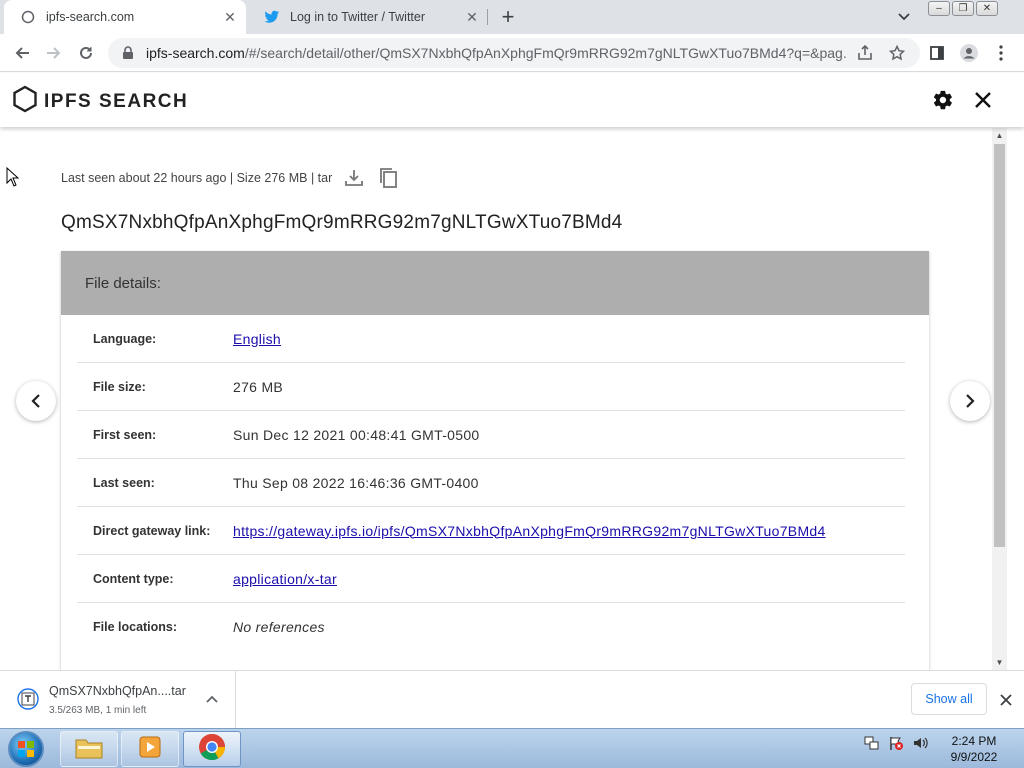 The image size is (1024, 768). I want to click on show-all-button: Show all, so click(949, 699).